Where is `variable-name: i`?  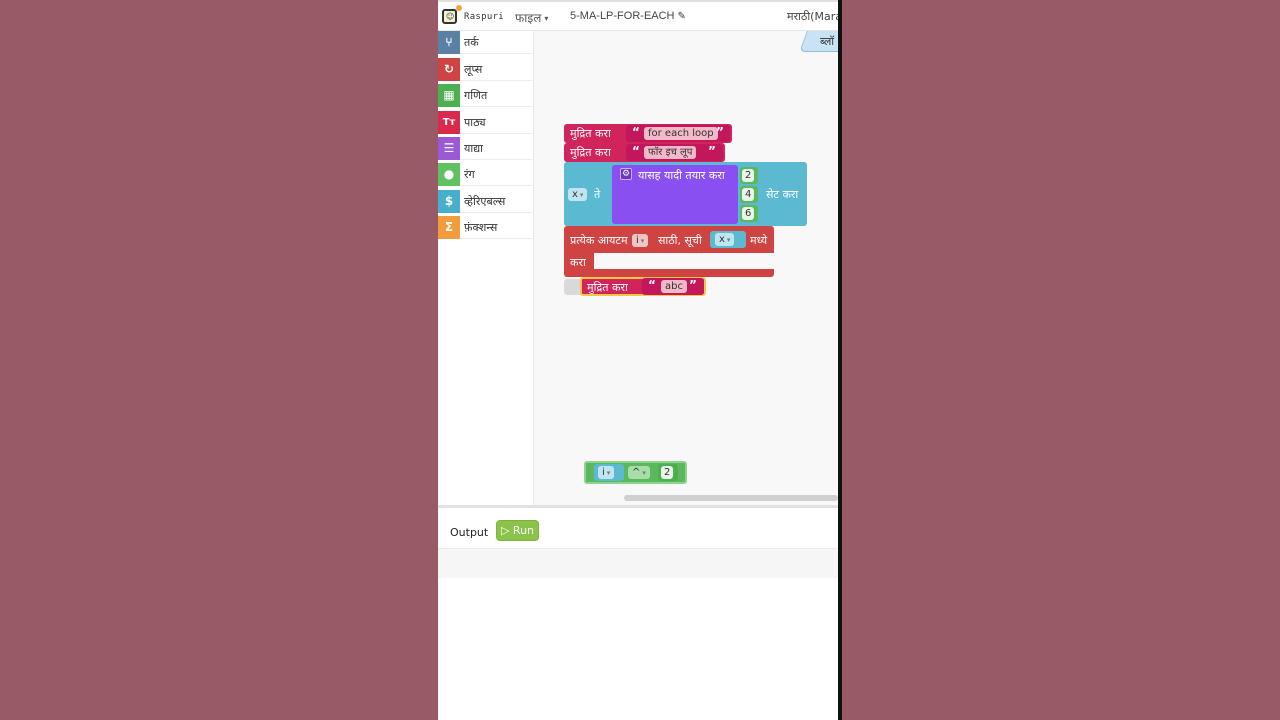
variable-name: i is located at coordinates (603, 472).